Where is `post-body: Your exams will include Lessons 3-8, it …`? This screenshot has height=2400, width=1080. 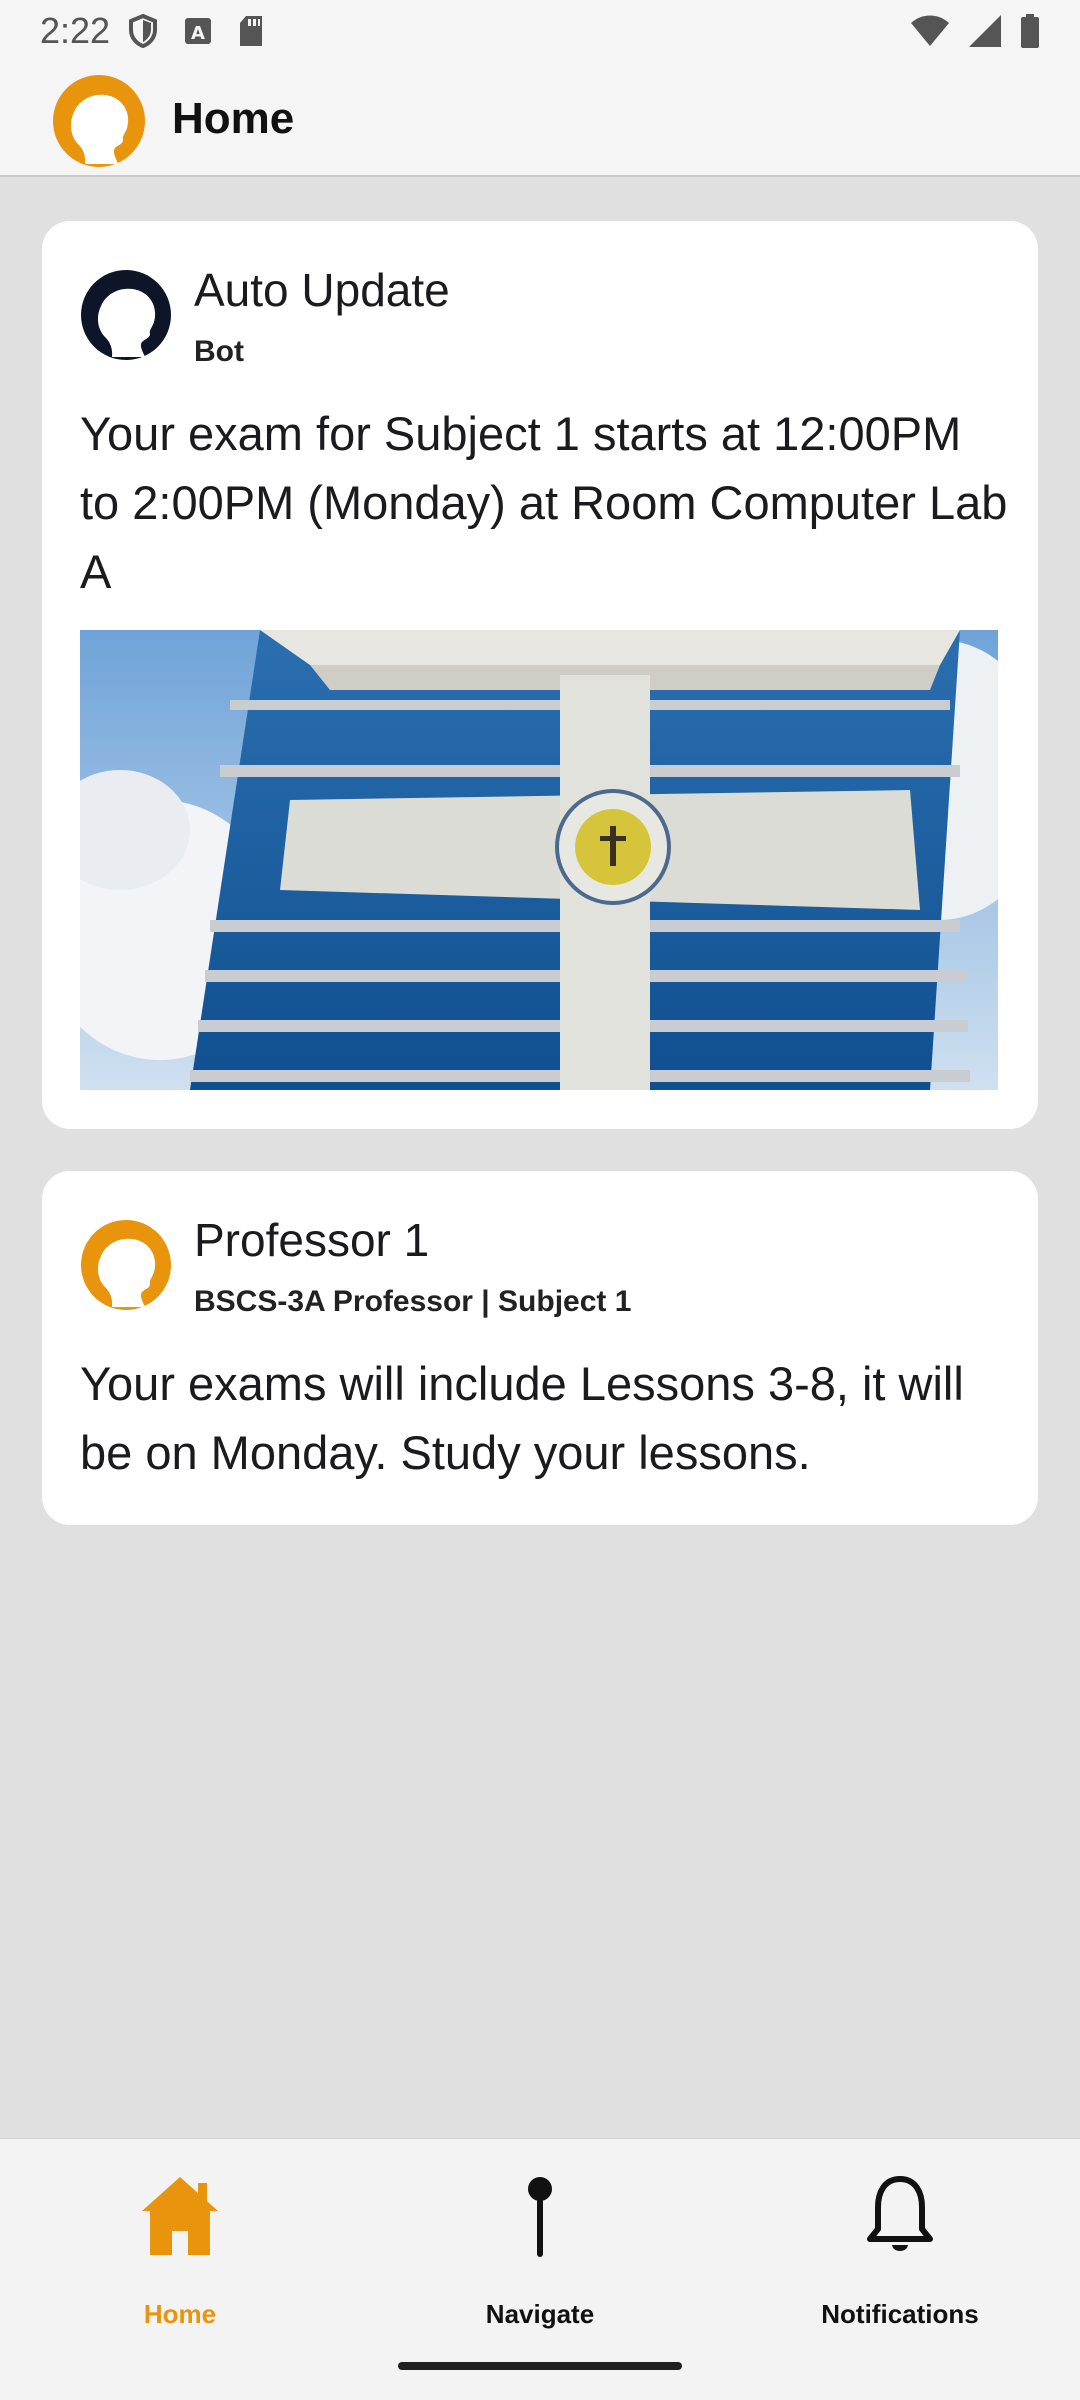 post-body: Your exams will include Lessons 3-8, it … is located at coordinates (522, 1418).